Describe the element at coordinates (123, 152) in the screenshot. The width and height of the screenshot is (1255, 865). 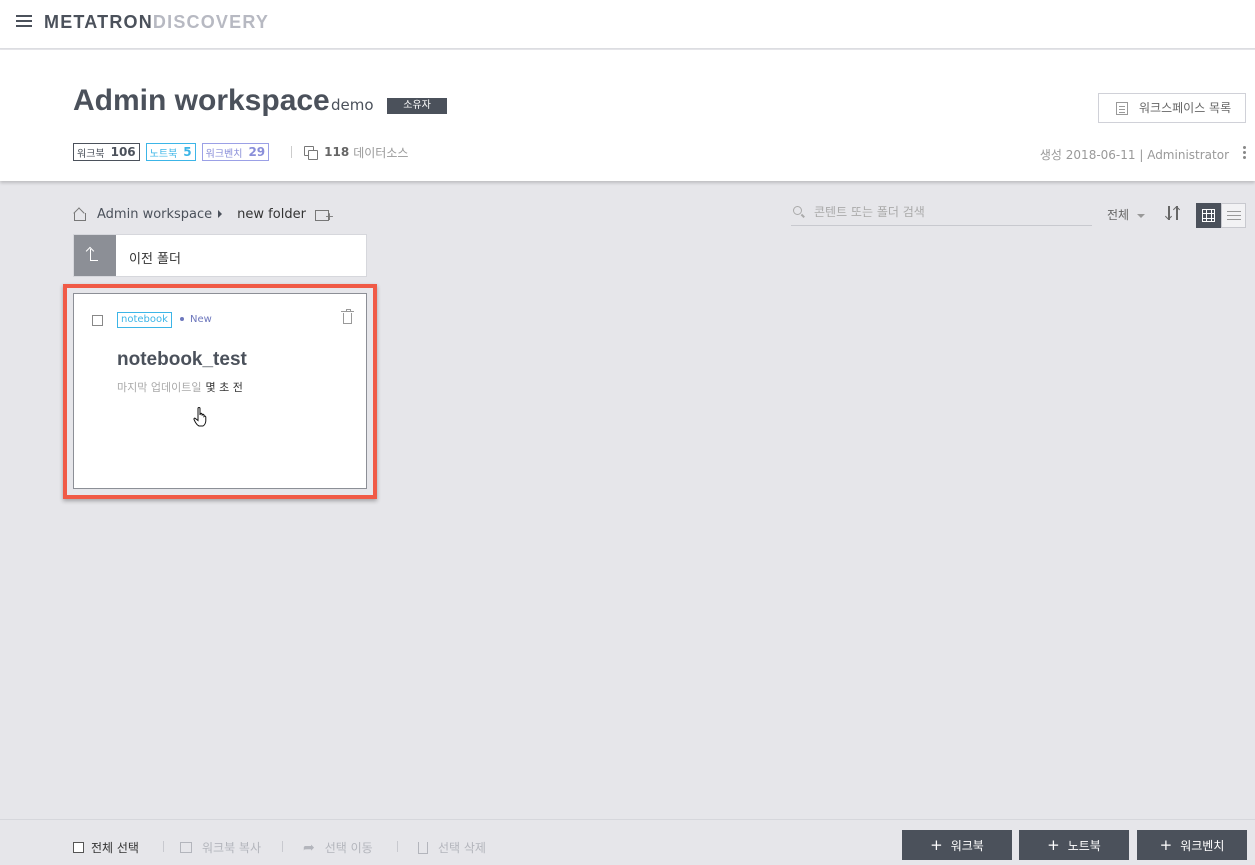
I see `workbook-count: 106` at that location.